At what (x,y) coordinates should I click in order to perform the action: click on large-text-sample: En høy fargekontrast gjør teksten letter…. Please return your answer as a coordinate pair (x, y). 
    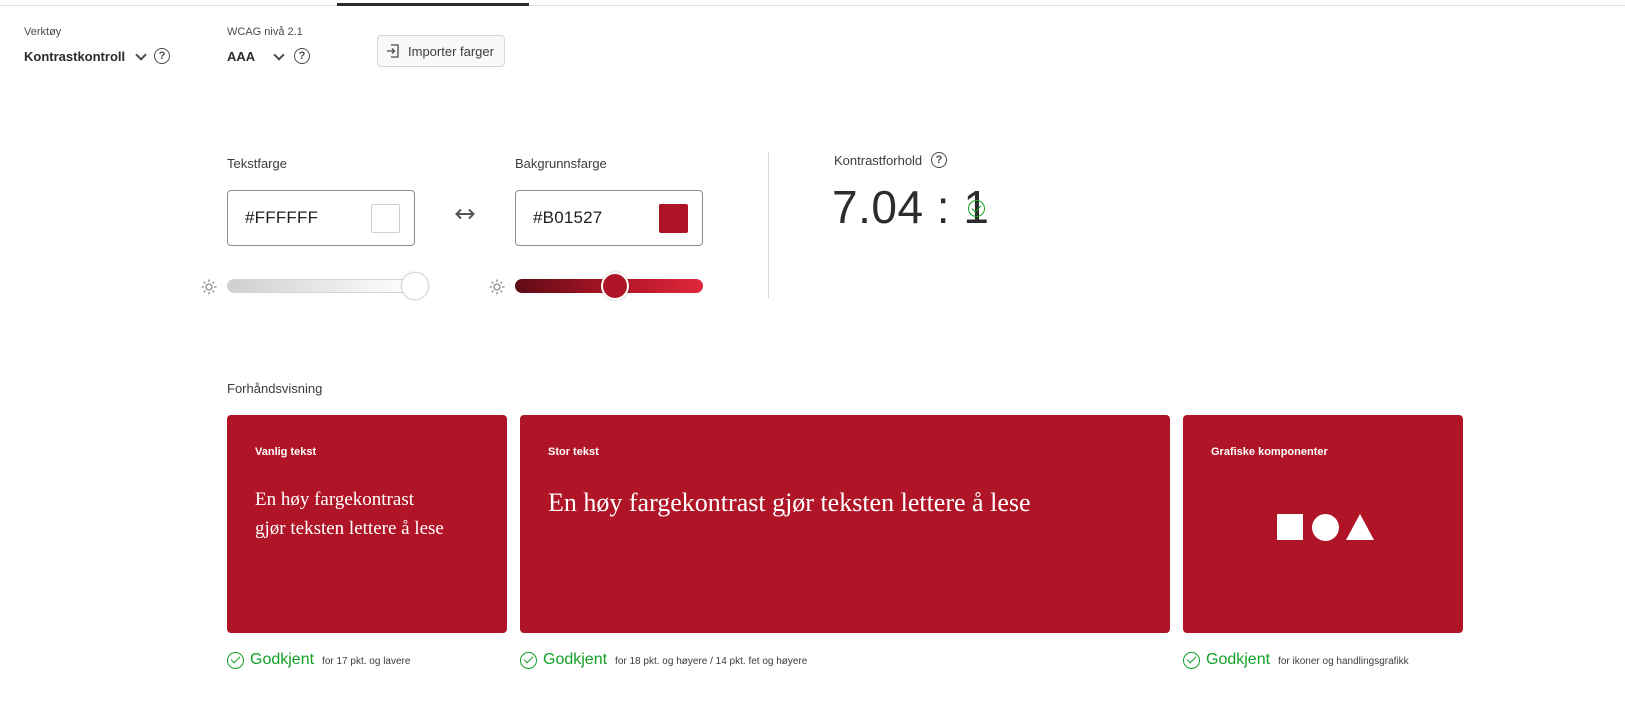
    Looking at the image, I should click on (789, 502).